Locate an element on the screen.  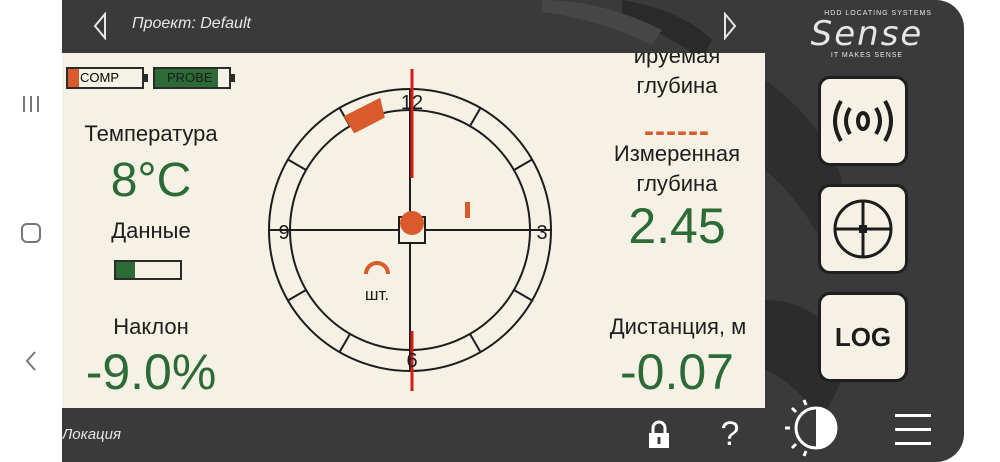
probe-battery: PROBE is located at coordinates (194, 78).